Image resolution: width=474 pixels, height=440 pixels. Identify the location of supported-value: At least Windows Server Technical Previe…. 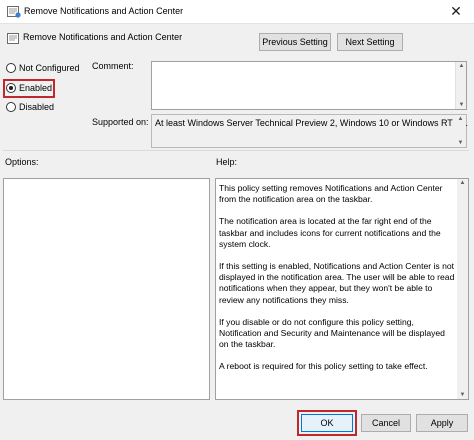
(311, 123).